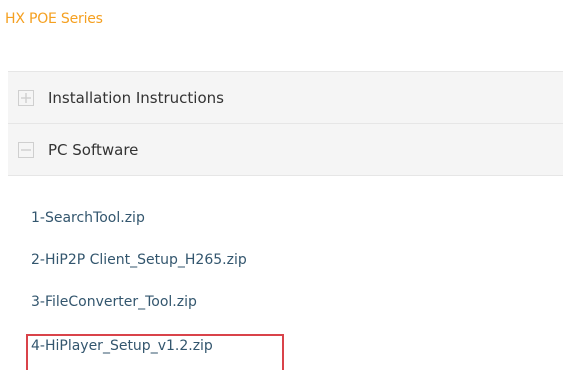 The width and height of the screenshot is (563, 370). Describe the element at coordinates (285, 97) in the screenshot. I see `accordion-item-installation-instructions: Installation Instructions` at that location.